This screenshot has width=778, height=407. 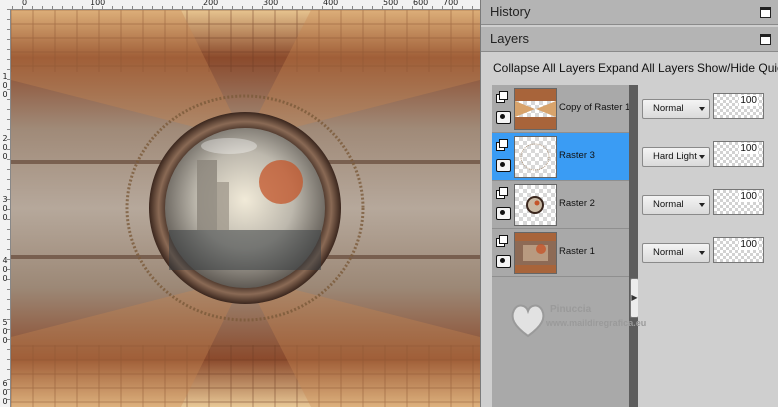 What do you see at coordinates (577, 203) in the screenshot?
I see `layer-name: Raster 2` at bounding box center [577, 203].